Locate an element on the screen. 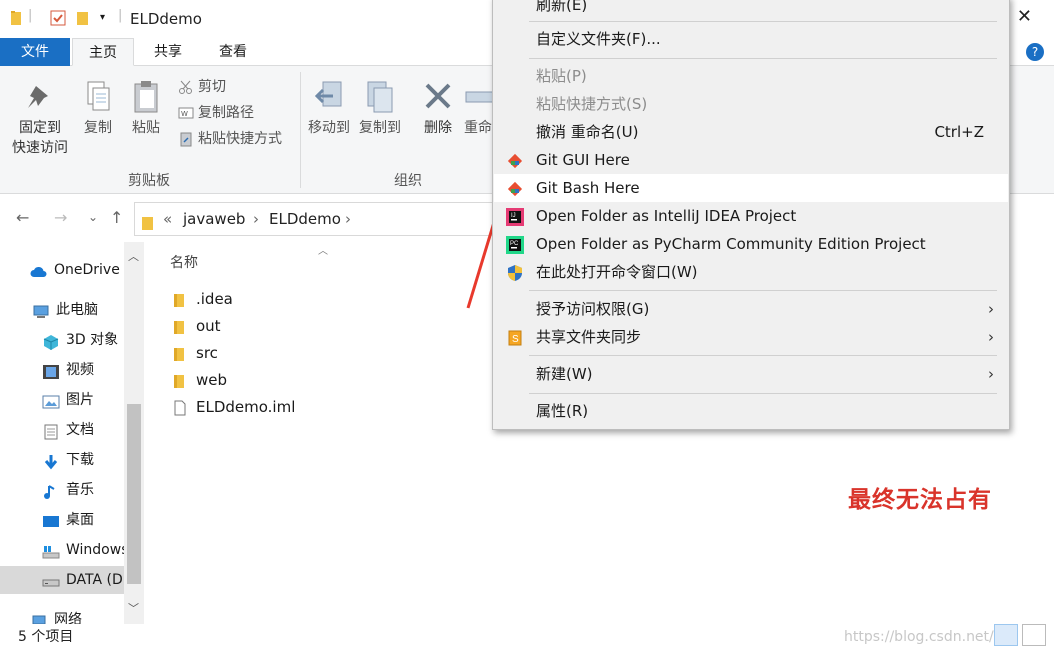 The image size is (1054, 651). delete-button: 删除 is located at coordinates (438, 109).